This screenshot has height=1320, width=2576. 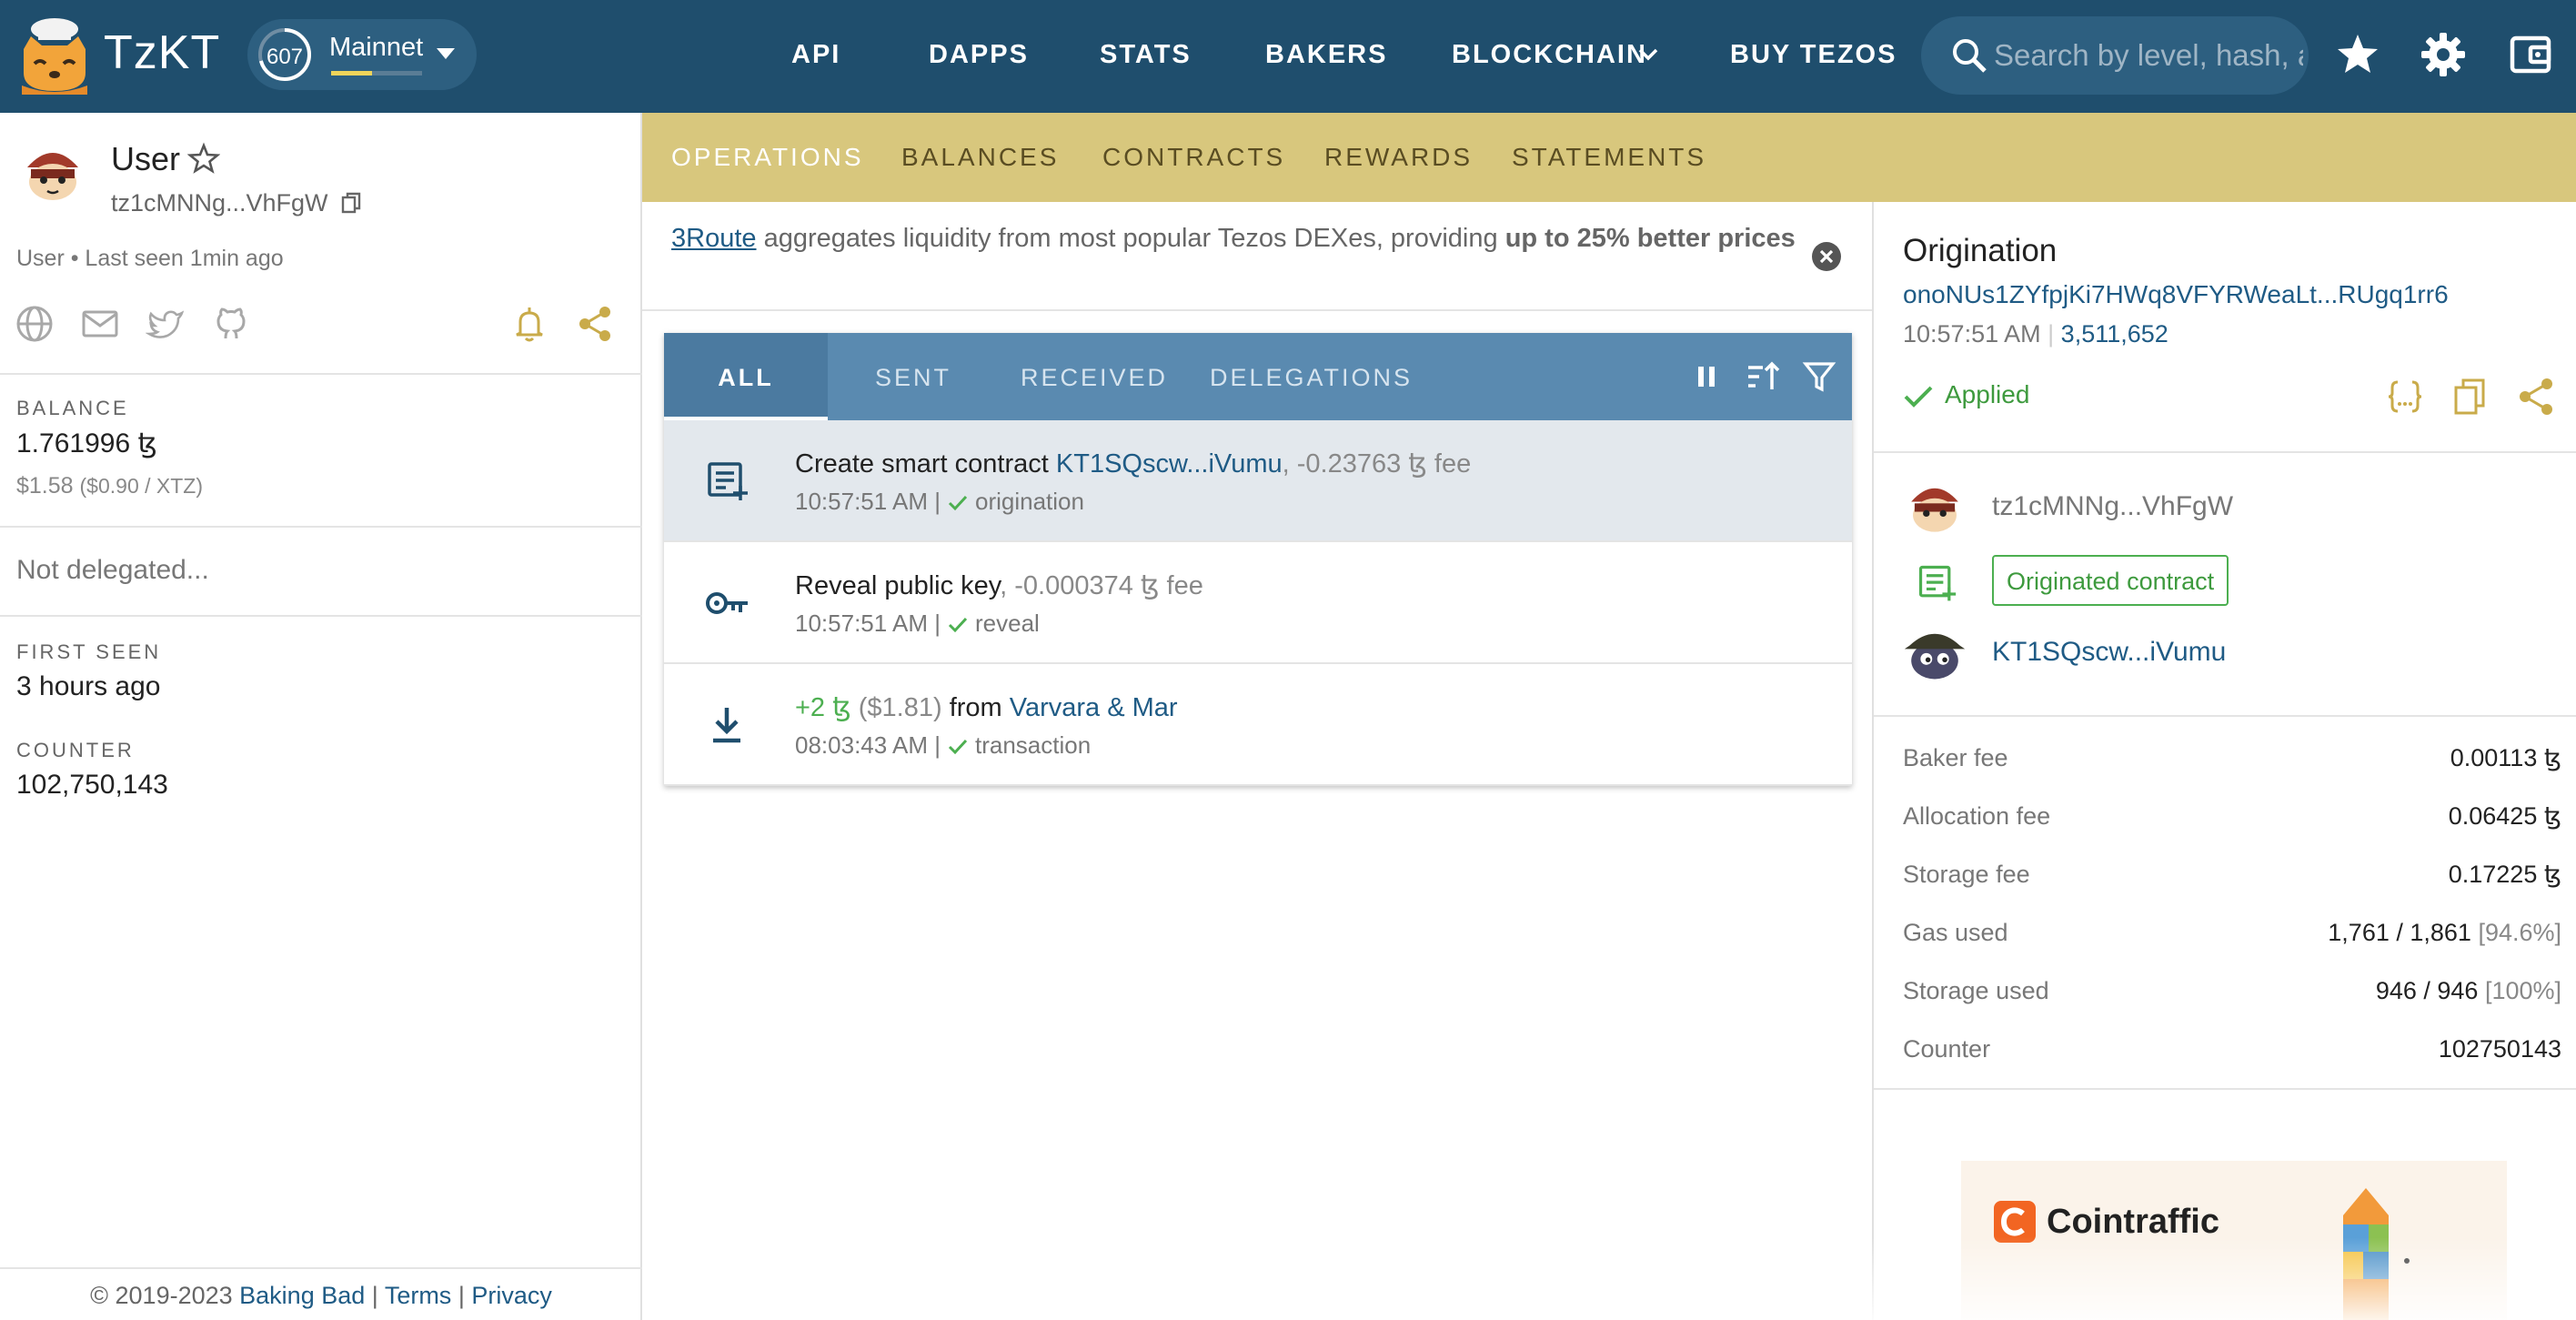 I want to click on tab-statements: STATEMENTS, so click(x=1609, y=157).